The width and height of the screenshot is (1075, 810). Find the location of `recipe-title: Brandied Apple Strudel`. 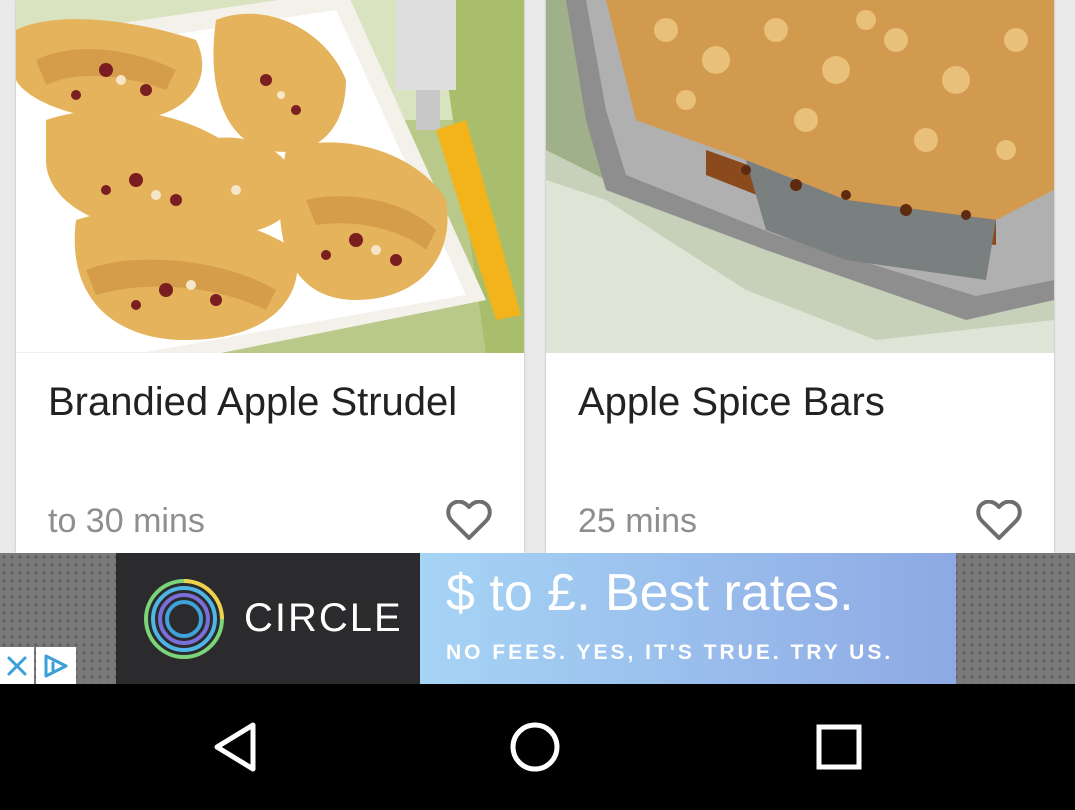

recipe-title: Brandied Apple Strudel is located at coordinates (252, 402).